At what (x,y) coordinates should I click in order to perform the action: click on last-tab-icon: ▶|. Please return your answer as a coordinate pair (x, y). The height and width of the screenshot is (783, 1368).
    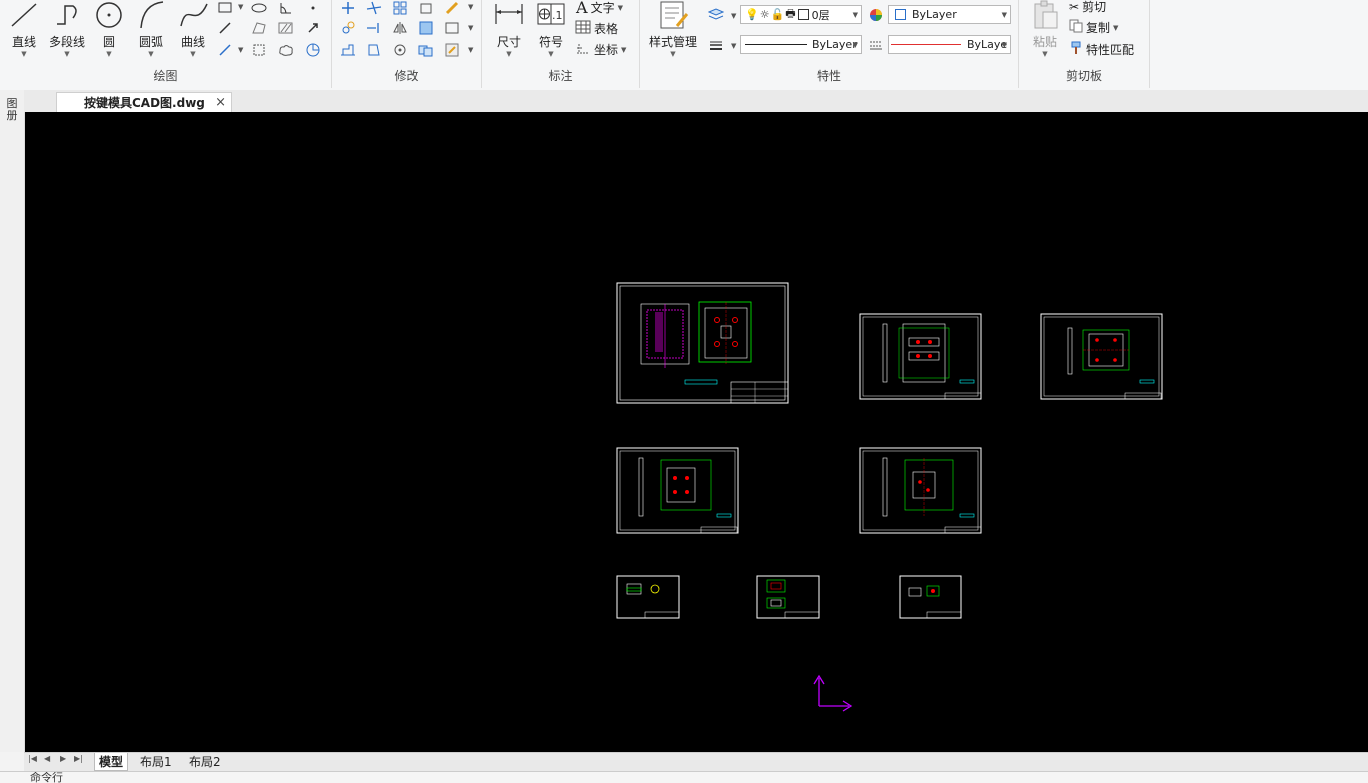
    Looking at the image, I should click on (78, 758).